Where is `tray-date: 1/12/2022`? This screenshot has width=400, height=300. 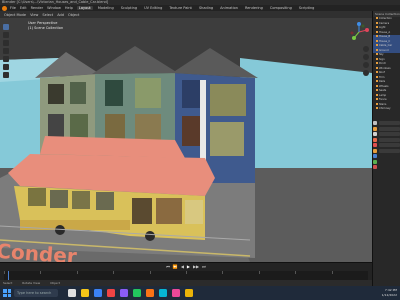 tray-date: 1/12/2022 is located at coordinates (389, 295).